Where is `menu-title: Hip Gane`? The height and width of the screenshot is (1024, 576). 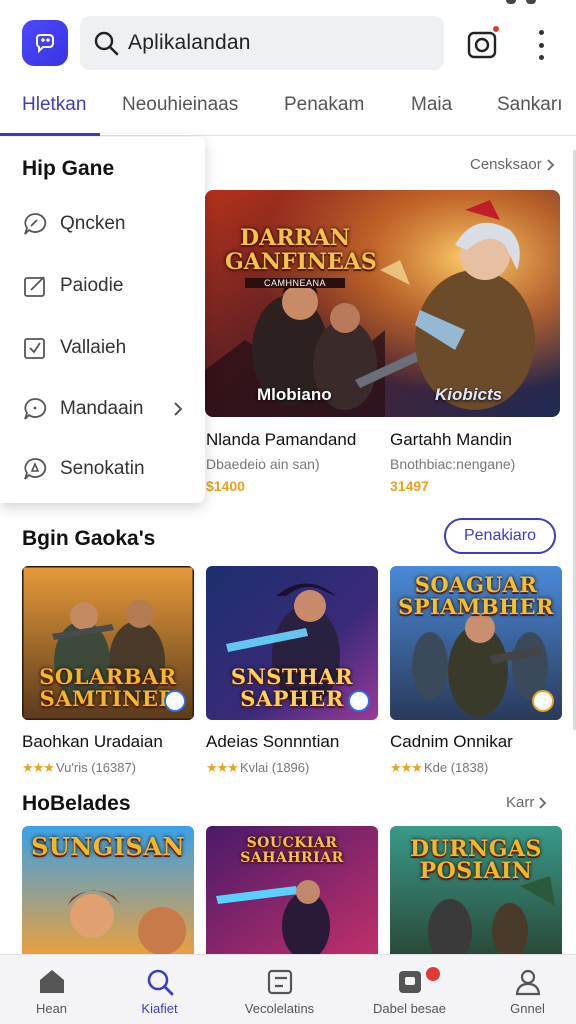
menu-title: Hip Gane is located at coordinates (68, 168).